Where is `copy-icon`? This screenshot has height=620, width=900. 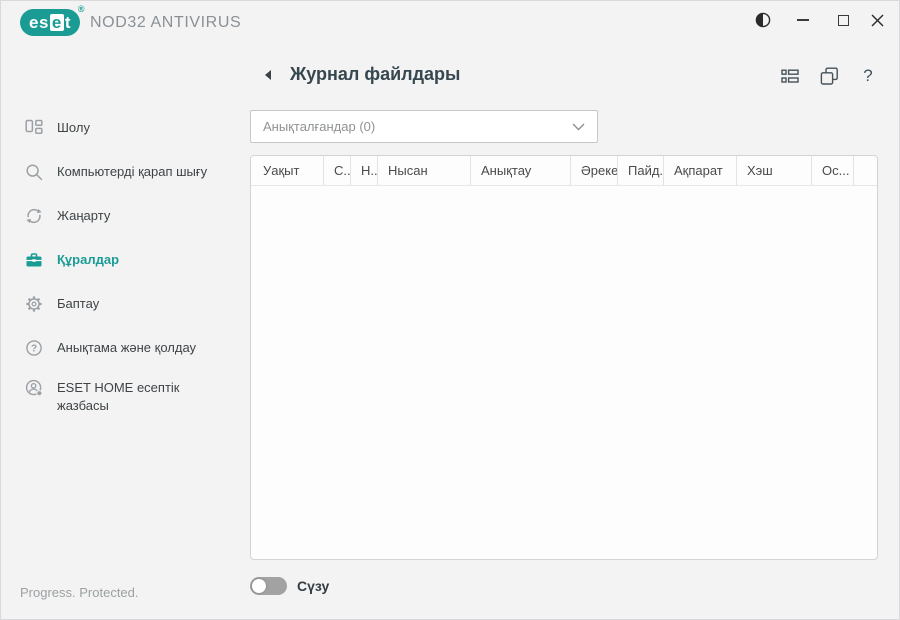 copy-icon is located at coordinates (829, 76).